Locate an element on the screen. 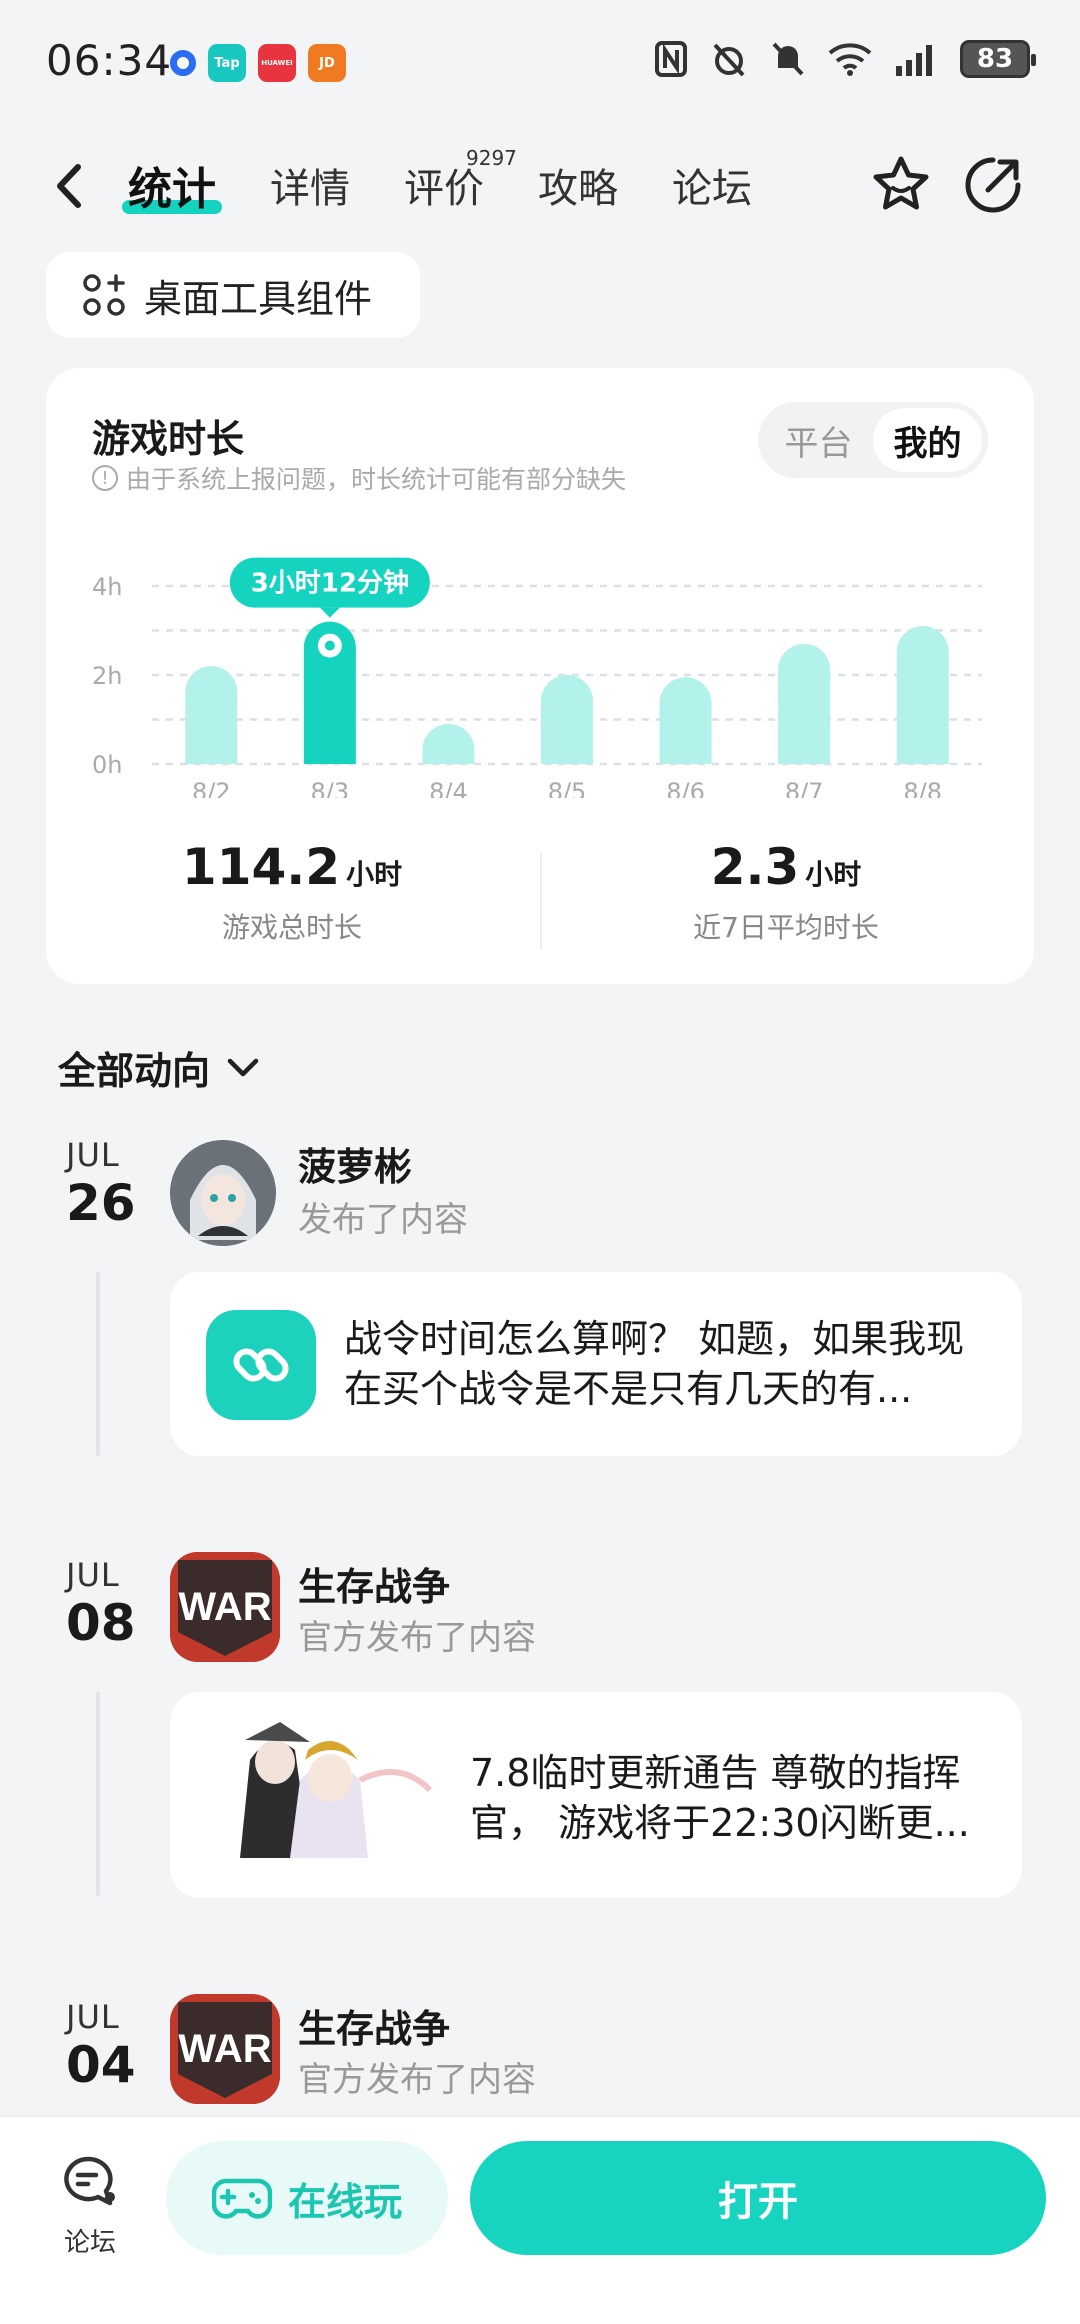 This screenshot has height=2324, width=1080. tab-details: 详情 is located at coordinates (310, 185).